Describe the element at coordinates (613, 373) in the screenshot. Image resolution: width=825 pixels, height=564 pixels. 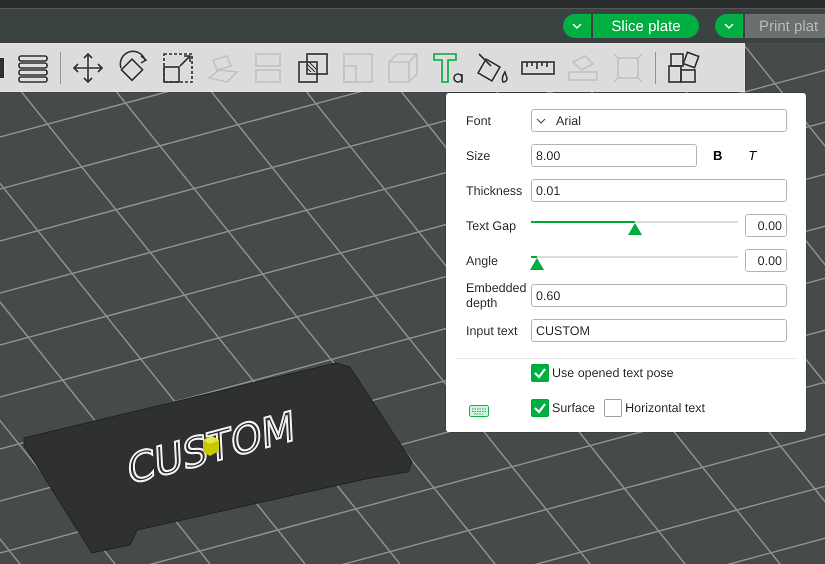
I see `checkbox-label: Use opened text pose` at that location.